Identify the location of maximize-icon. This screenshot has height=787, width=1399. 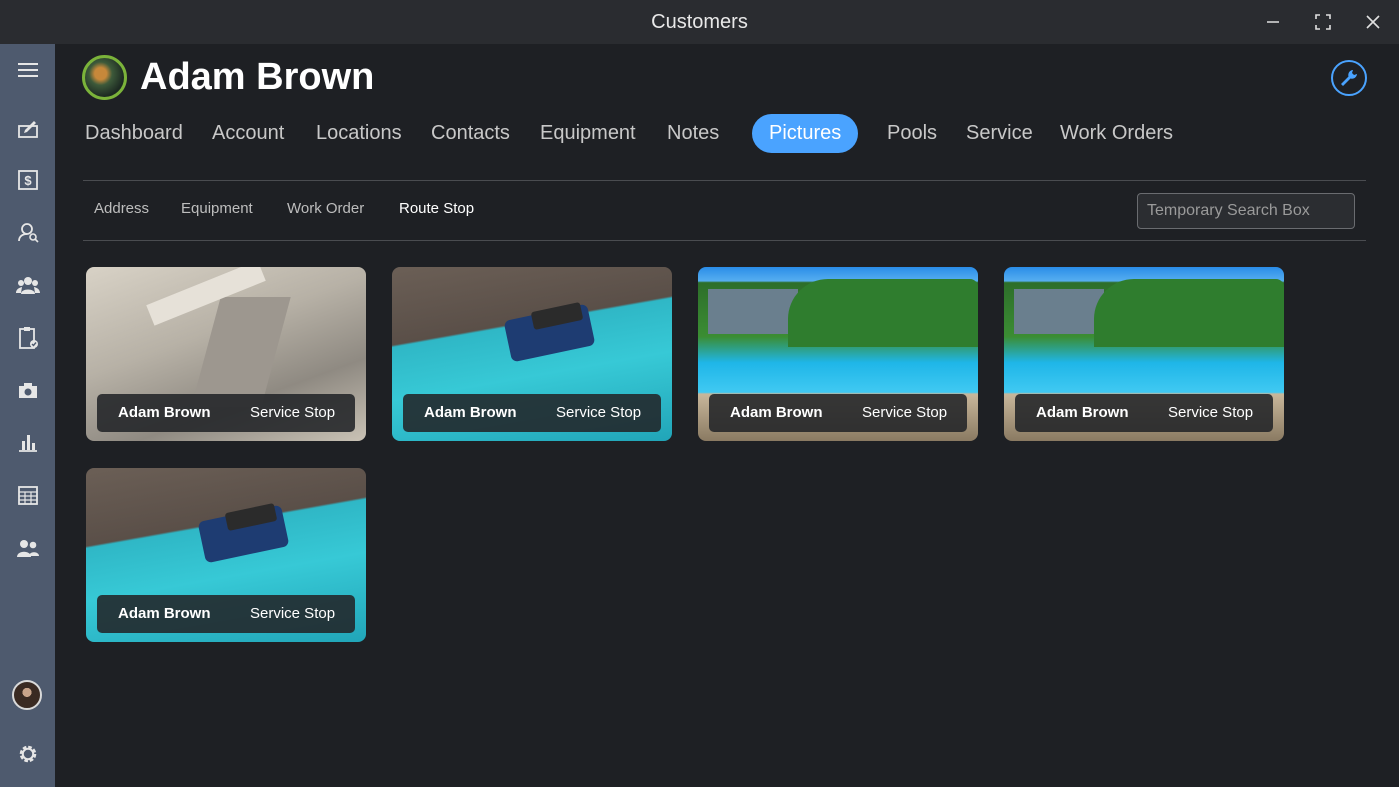
(1323, 22).